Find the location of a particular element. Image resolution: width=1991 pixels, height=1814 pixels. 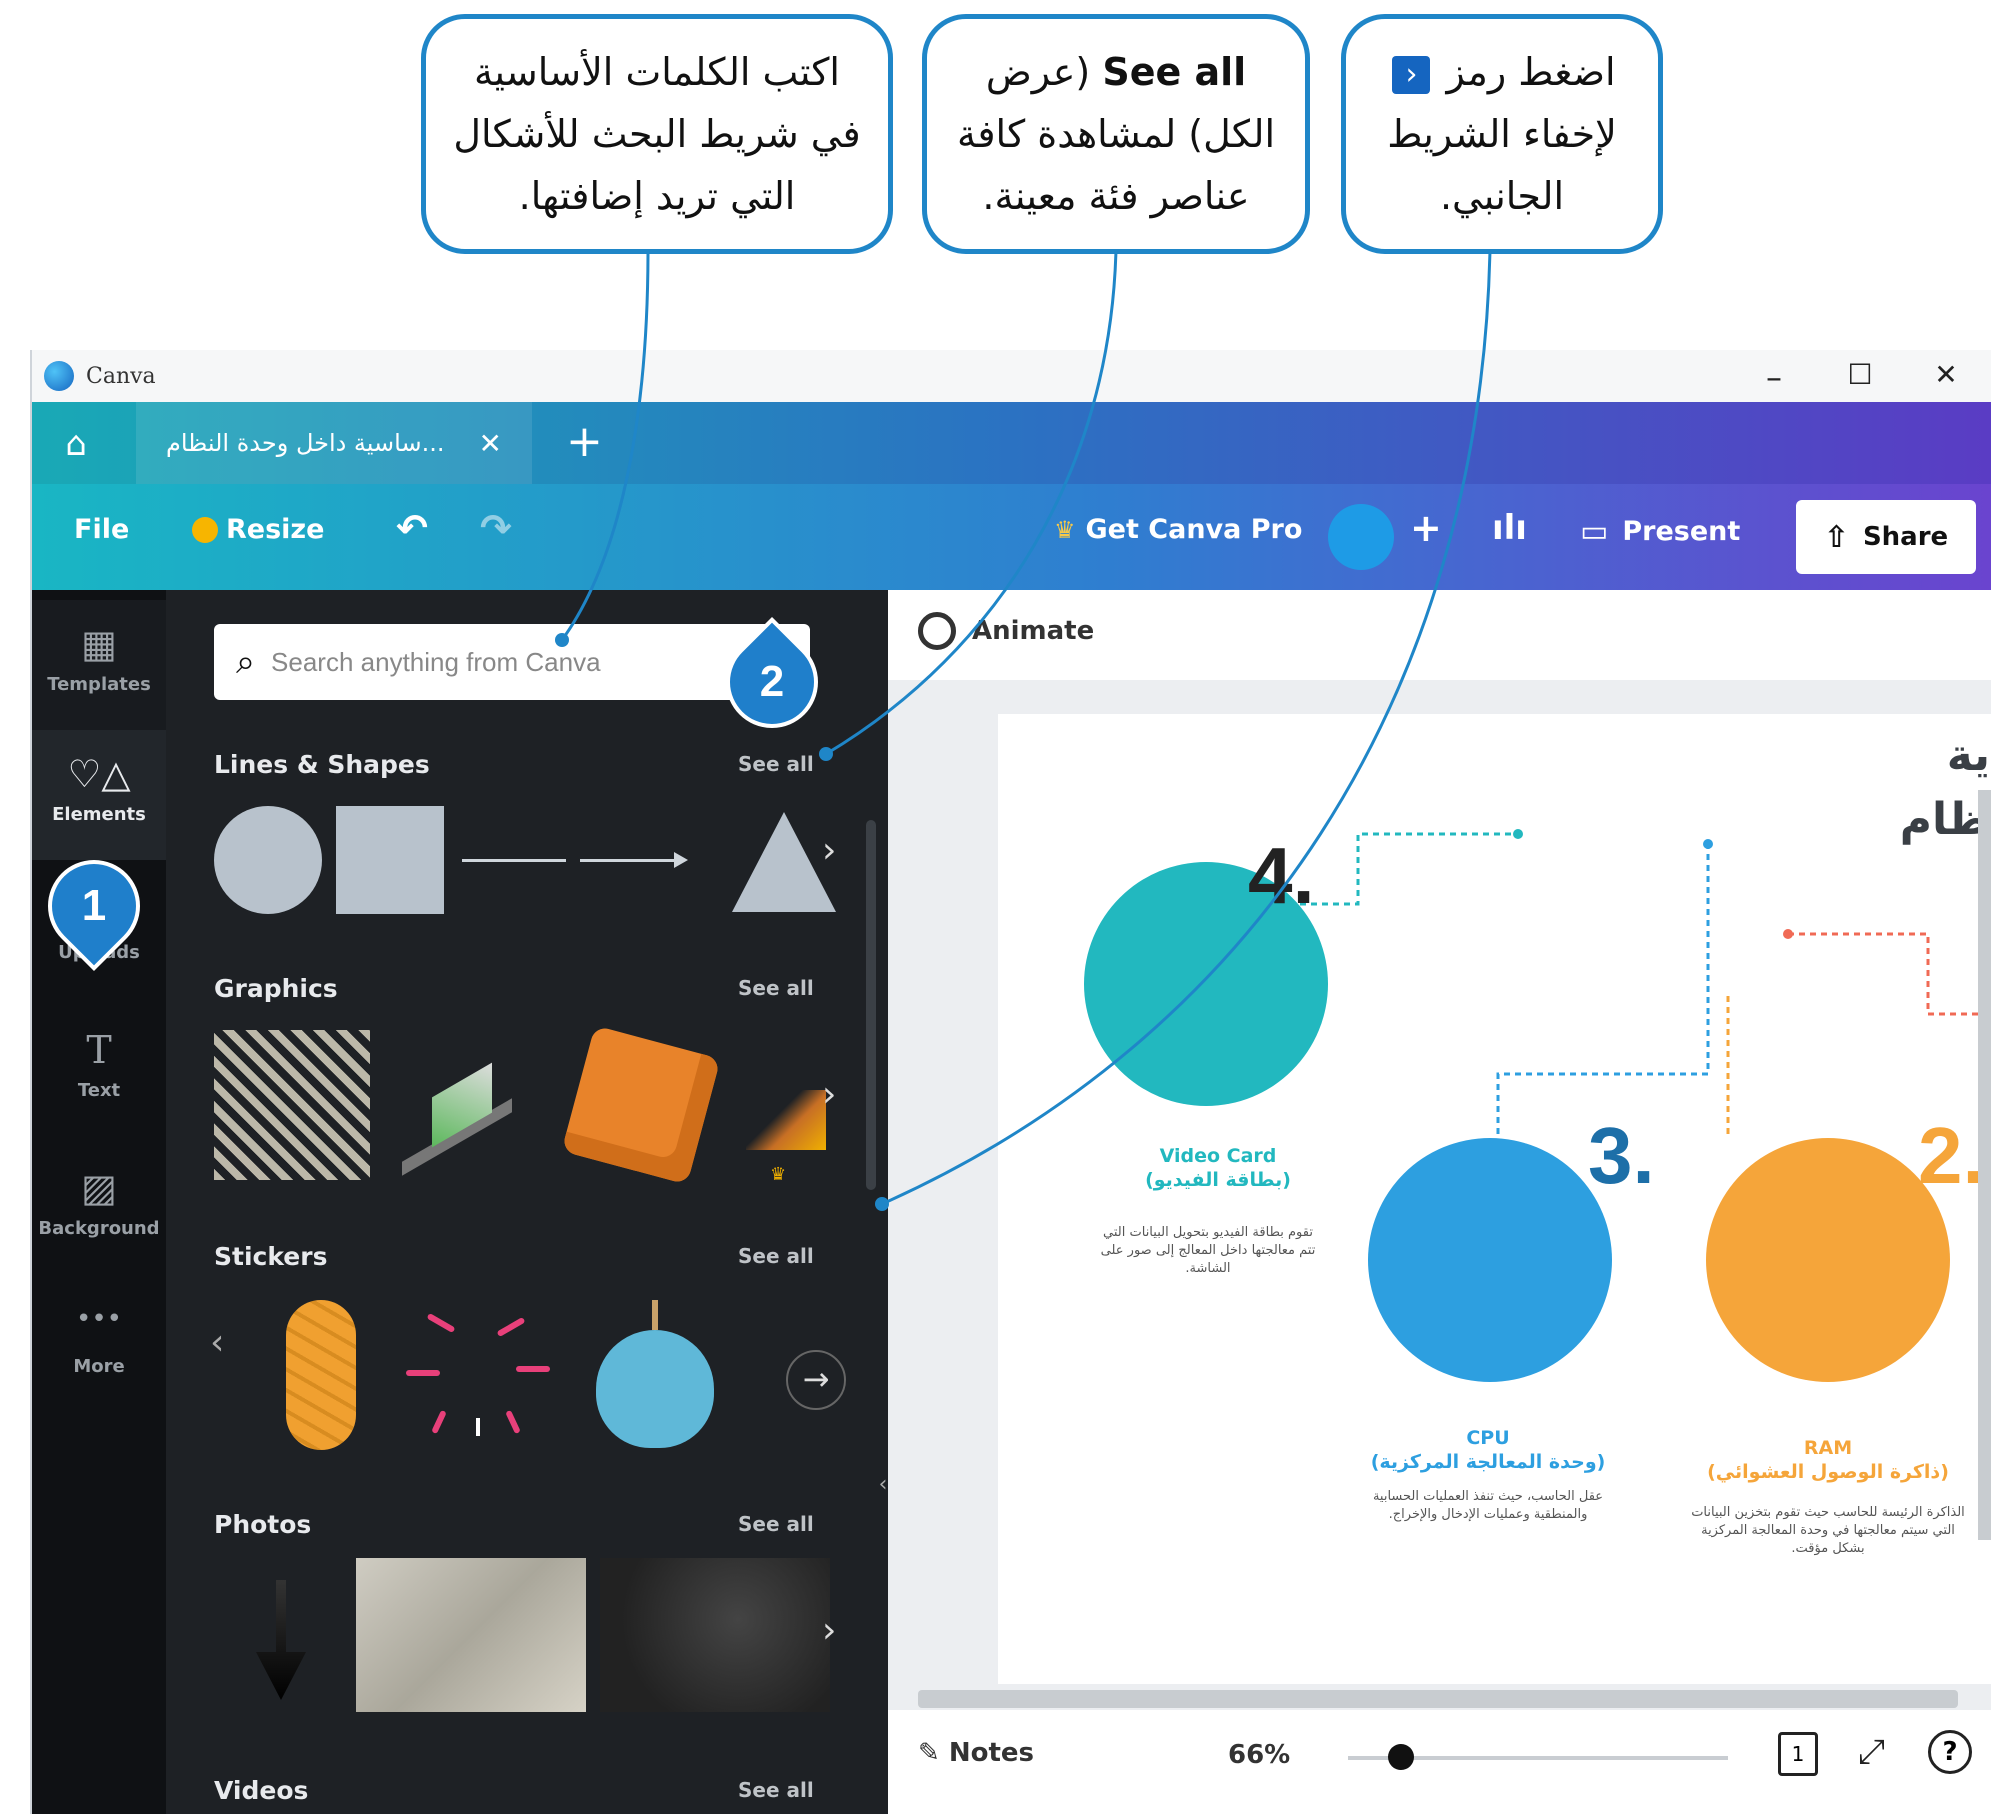

rail-item-background: ▨ Background is located at coordinates (99, 1209).